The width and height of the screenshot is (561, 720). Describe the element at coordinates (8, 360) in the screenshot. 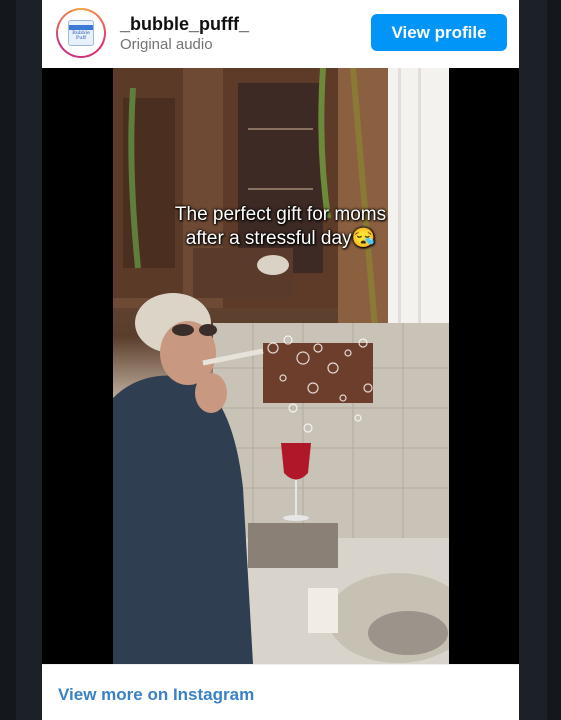

I see `window-frame-left` at that location.